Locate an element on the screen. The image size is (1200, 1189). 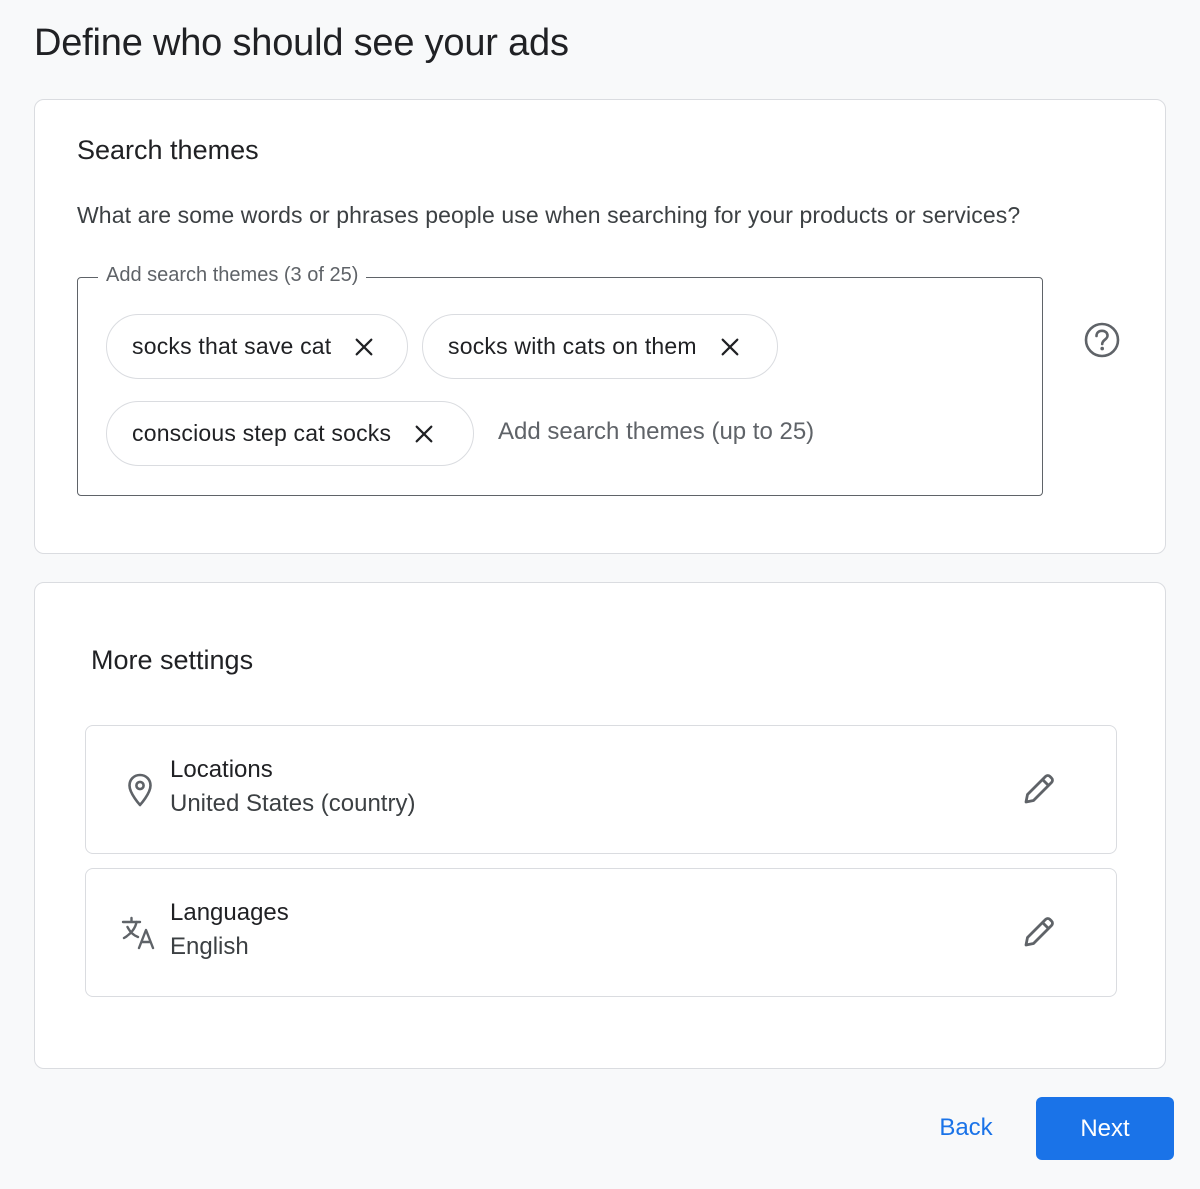
more-settings-title: More settings is located at coordinates (172, 660).